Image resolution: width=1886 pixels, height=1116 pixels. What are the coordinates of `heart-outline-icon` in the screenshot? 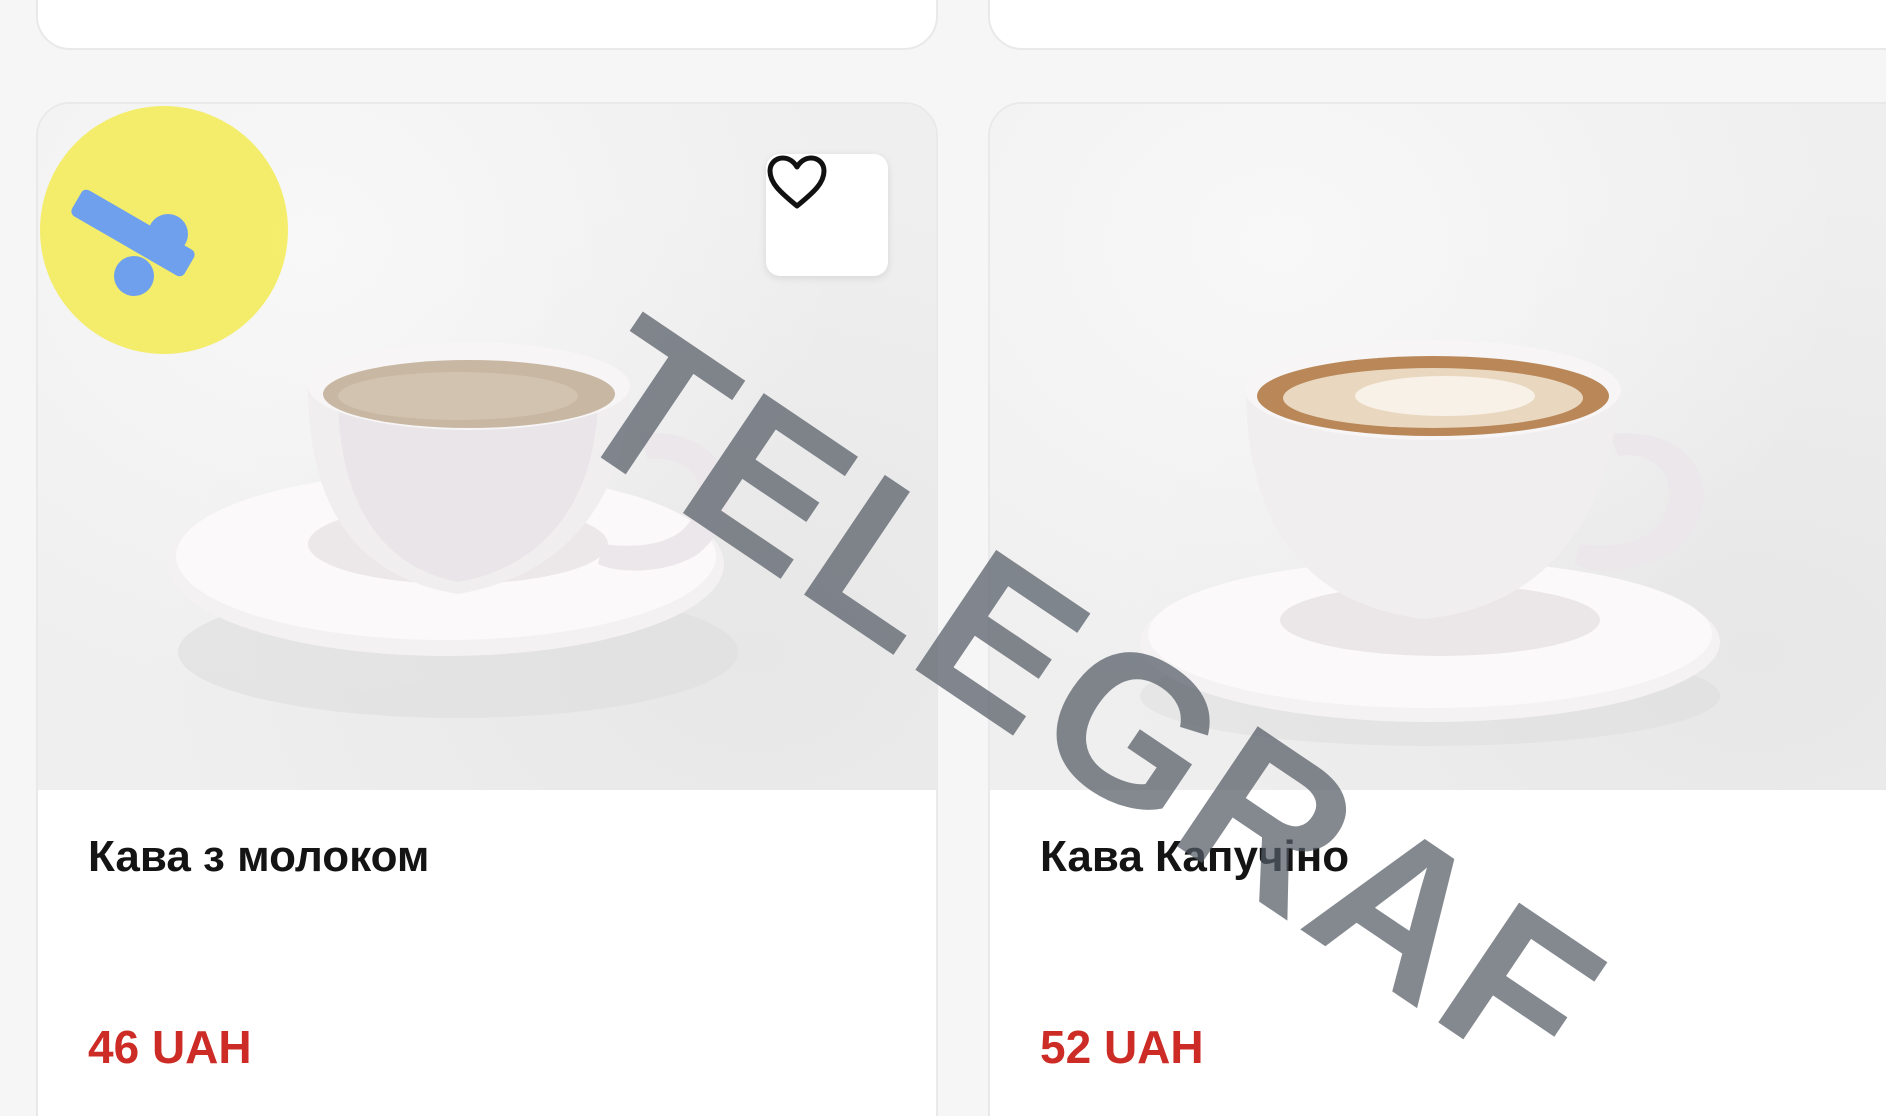 It's located at (797, 182).